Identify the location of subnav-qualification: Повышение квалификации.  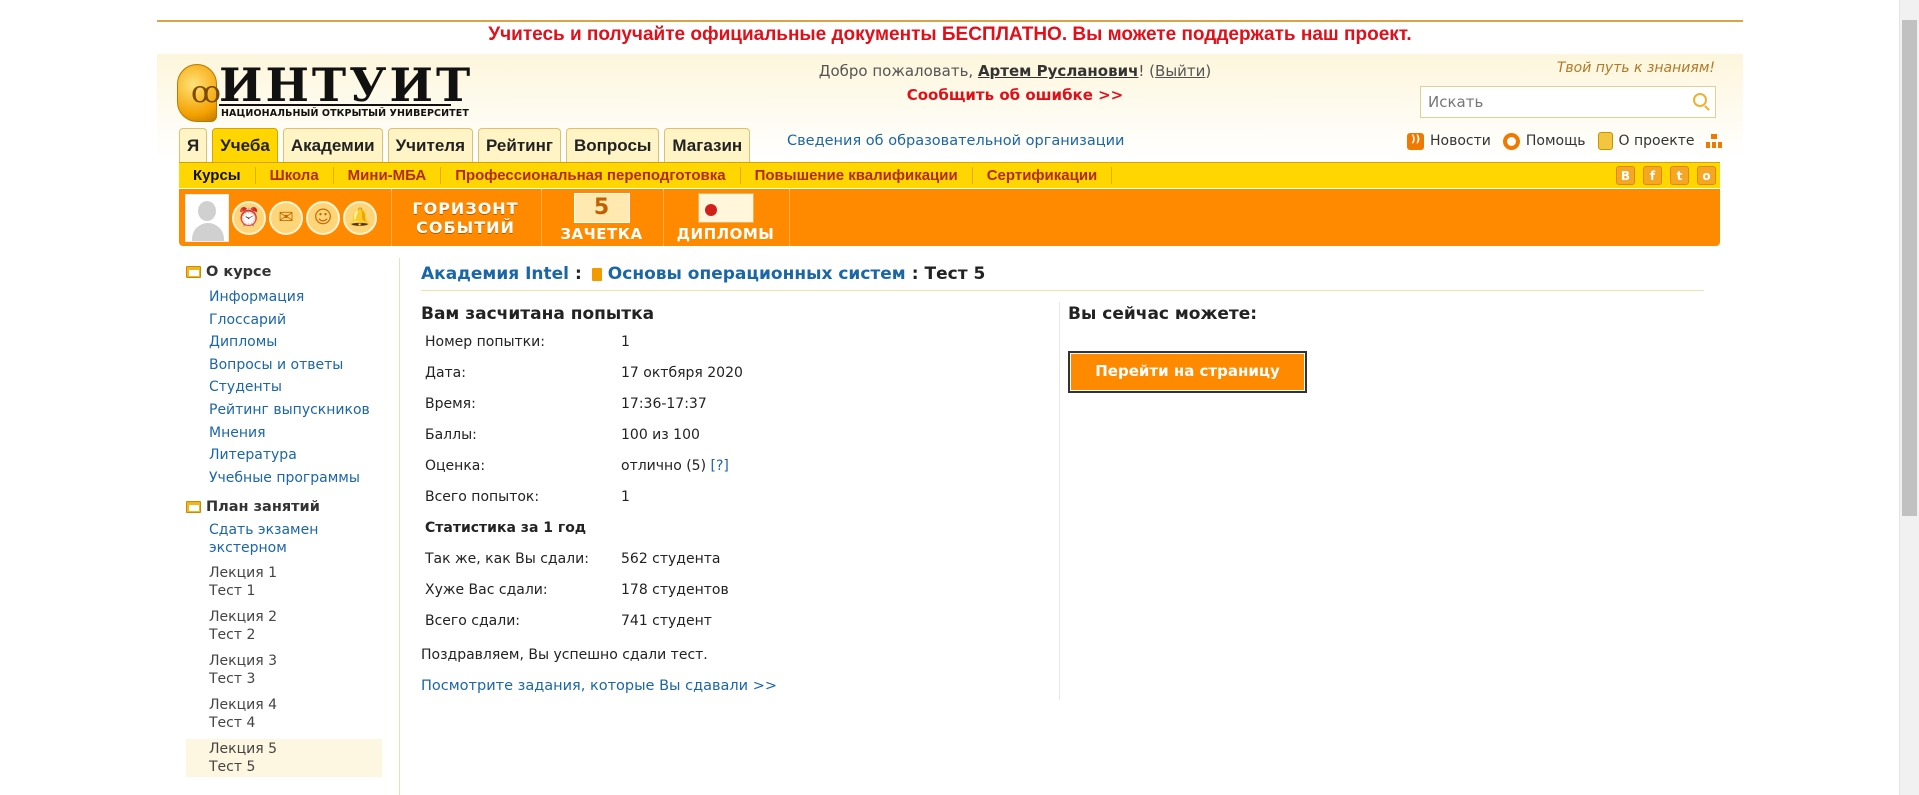
(857, 175).